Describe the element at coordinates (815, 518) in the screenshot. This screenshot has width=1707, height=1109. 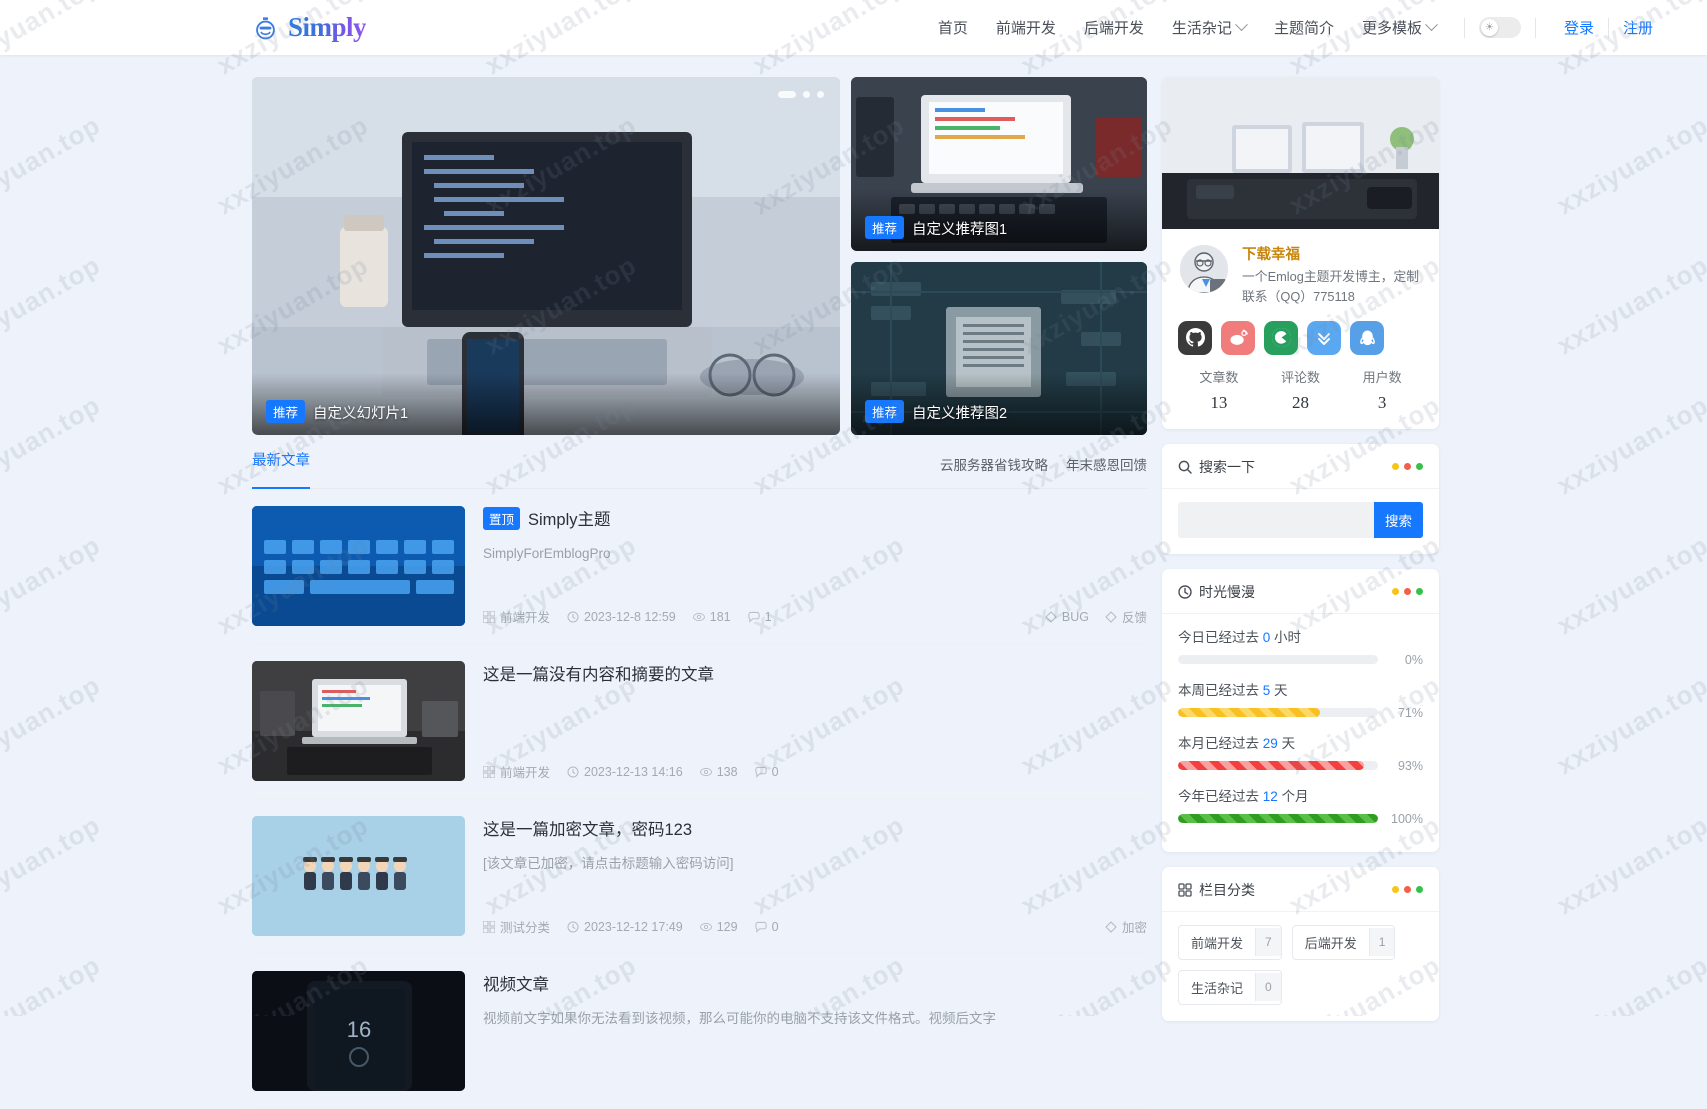
I see `post-title: 置顶 Simply主题` at that location.